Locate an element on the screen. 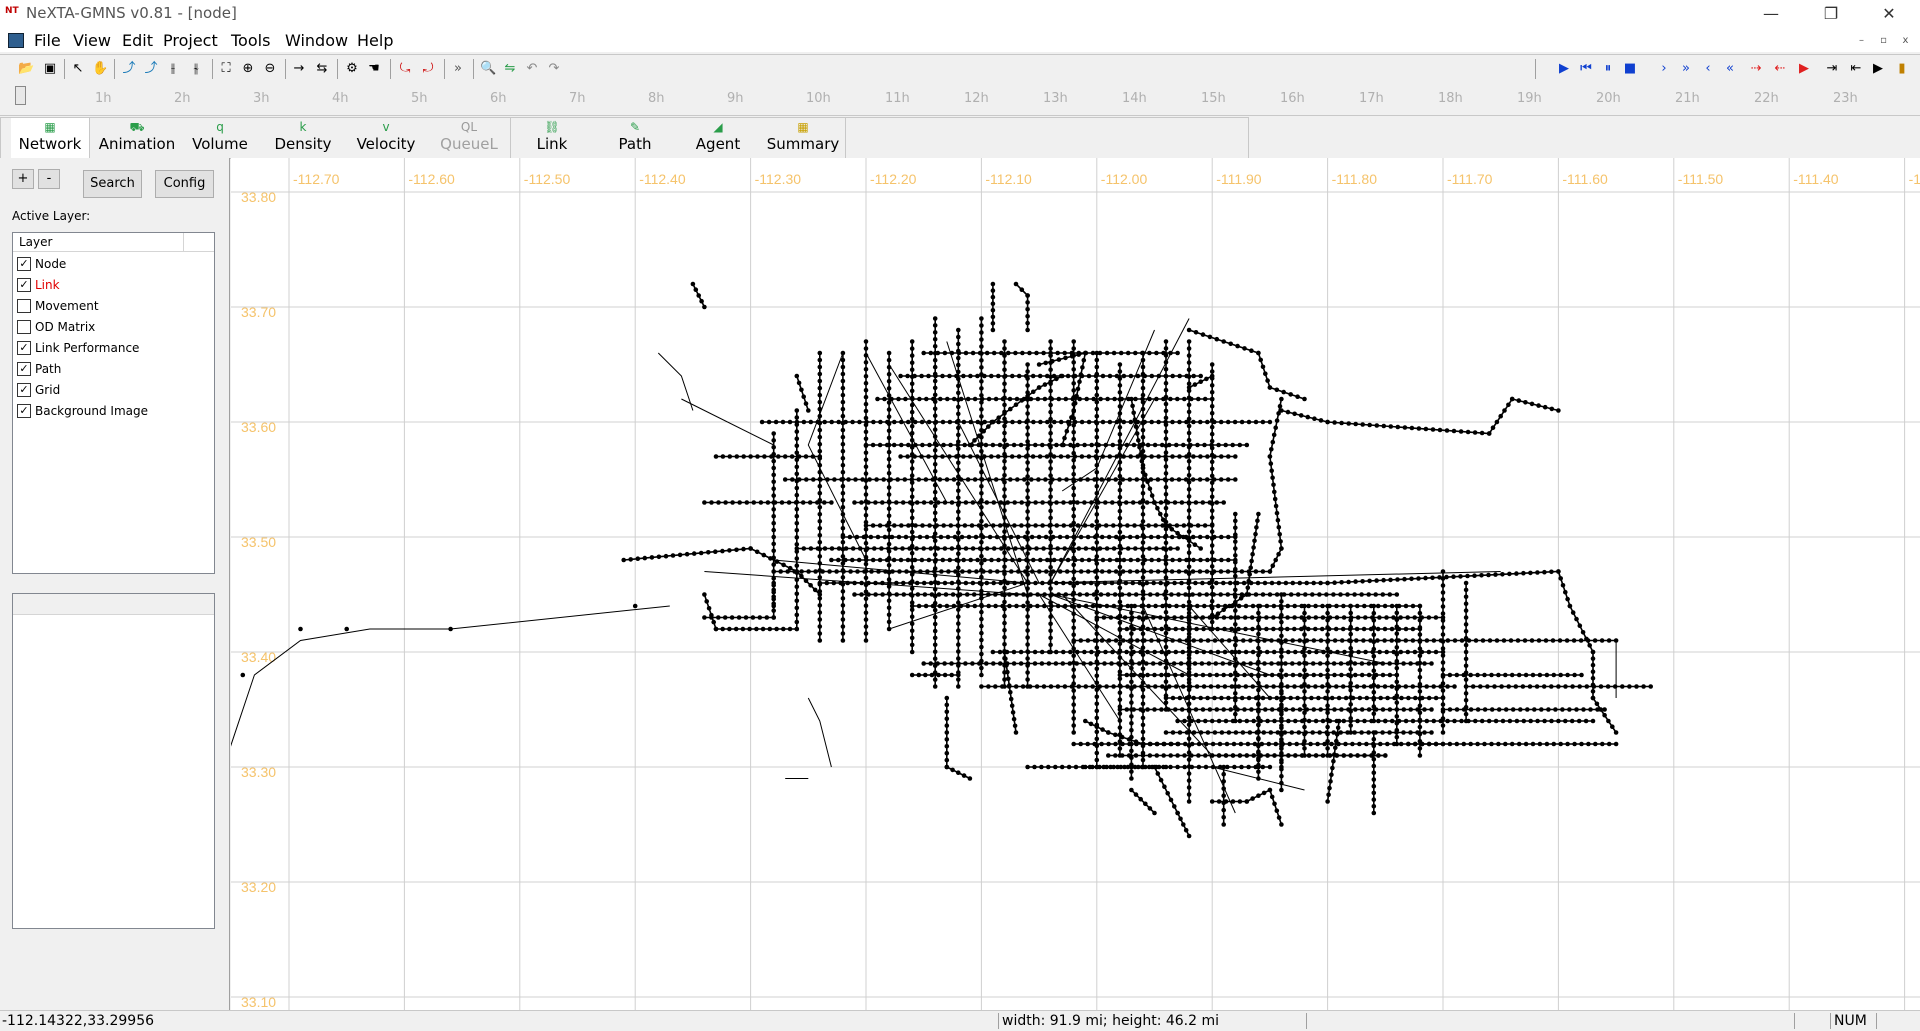  play-black-icon: ▶ is located at coordinates (1878, 69).